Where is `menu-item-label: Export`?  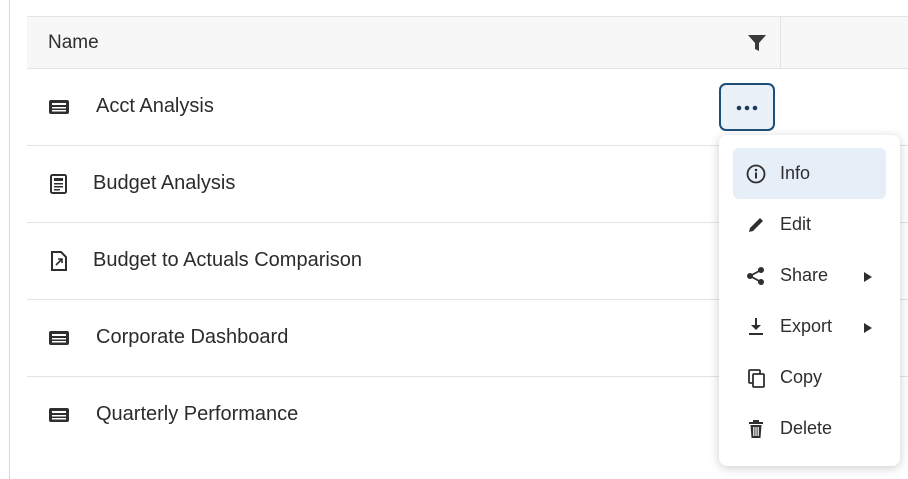 menu-item-label: Export is located at coordinates (806, 326).